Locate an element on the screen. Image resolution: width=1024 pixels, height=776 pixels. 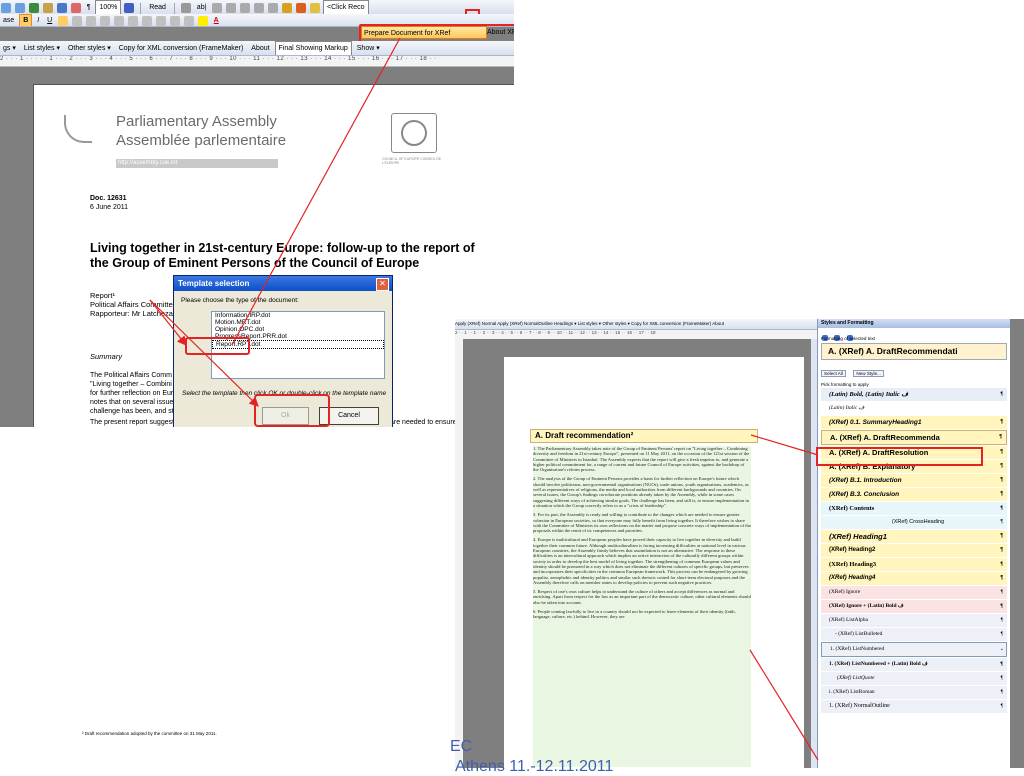
style-box: ase is located at coordinates (8, 20).